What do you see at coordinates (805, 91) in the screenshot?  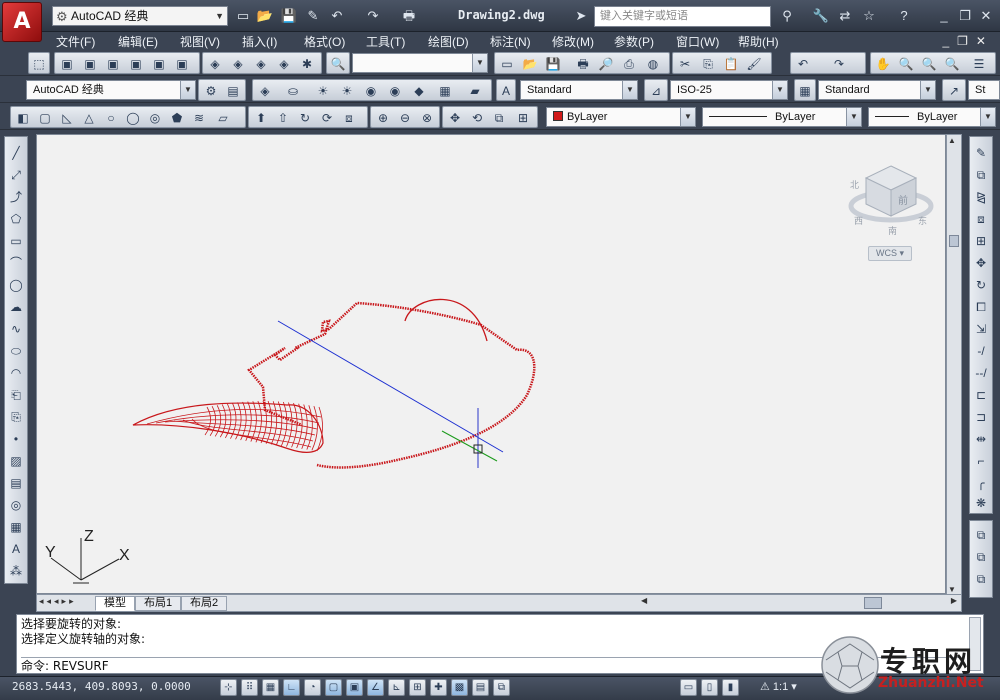 I see `table-style-icon: ▦` at bounding box center [805, 91].